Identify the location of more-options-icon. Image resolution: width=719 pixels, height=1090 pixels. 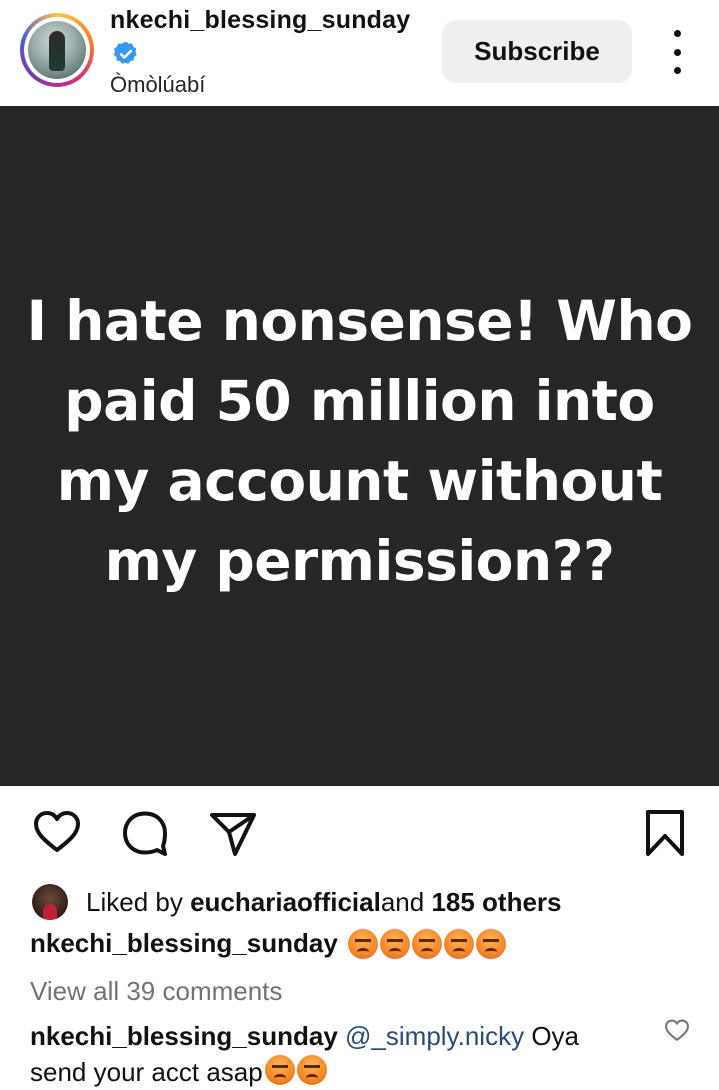
(677, 52).